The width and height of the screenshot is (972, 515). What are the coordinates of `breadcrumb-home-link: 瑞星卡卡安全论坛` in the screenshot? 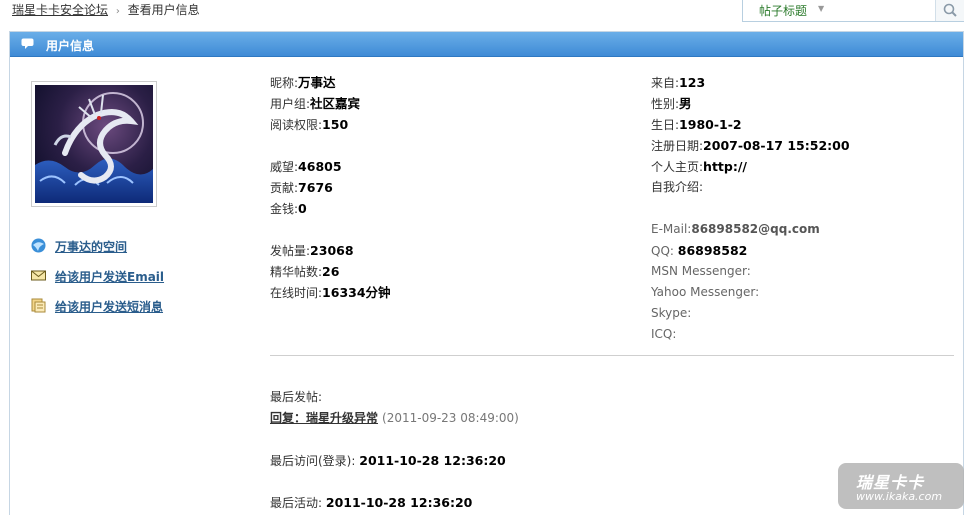 It's located at (60, 10).